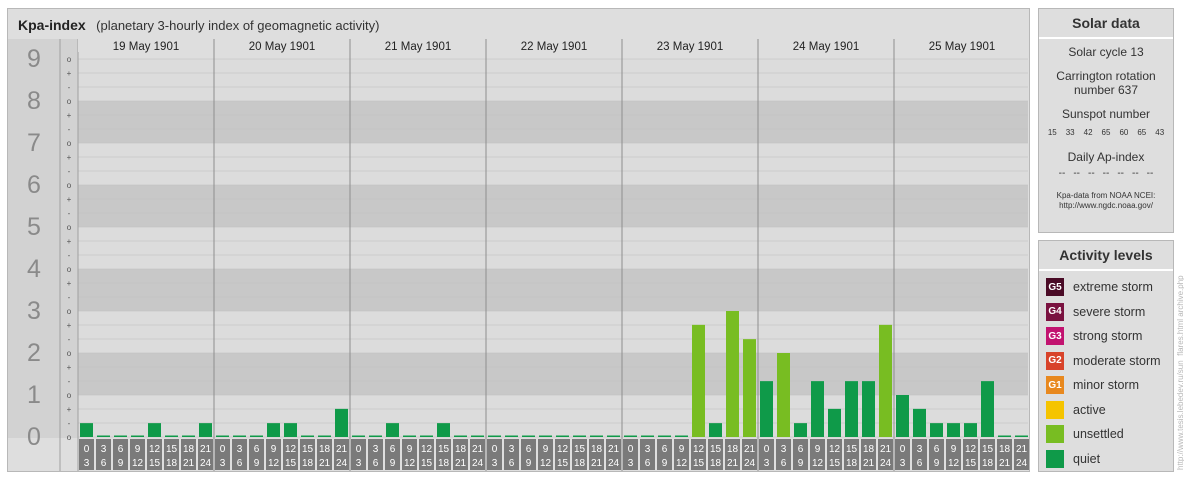  I want to click on hour-start-label: 6, so click(665, 449).